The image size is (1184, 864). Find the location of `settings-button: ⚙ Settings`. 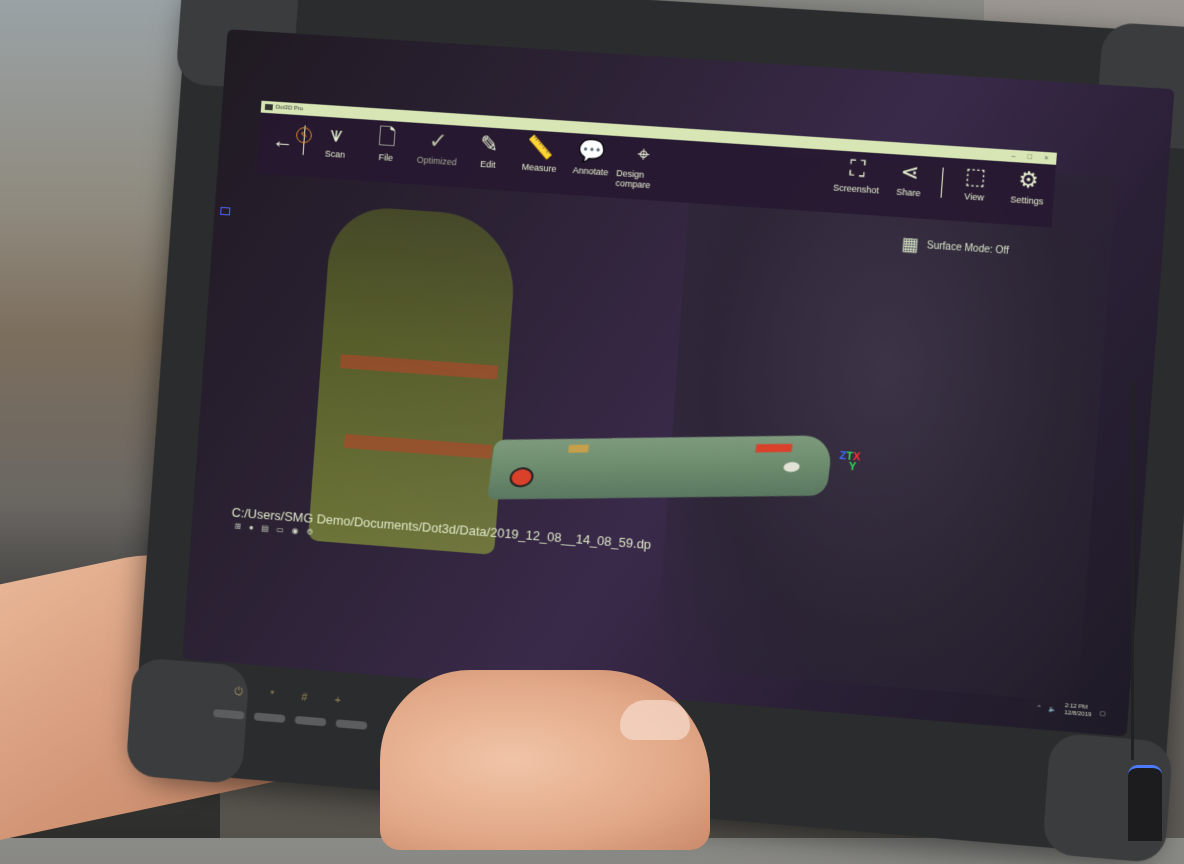

settings-button: ⚙ Settings is located at coordinates (1028, 186).